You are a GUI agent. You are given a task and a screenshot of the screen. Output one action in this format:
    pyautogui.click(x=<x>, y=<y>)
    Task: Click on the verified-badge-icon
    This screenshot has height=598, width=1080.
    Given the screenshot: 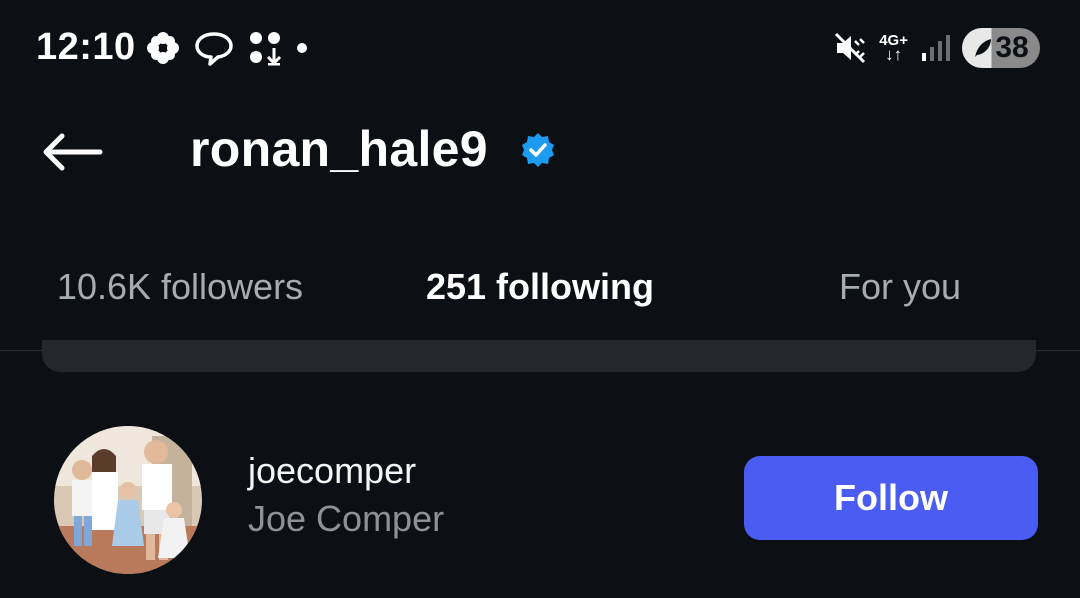 What is the action you would take?
    pyautogui.click(x=538, y=150)
    